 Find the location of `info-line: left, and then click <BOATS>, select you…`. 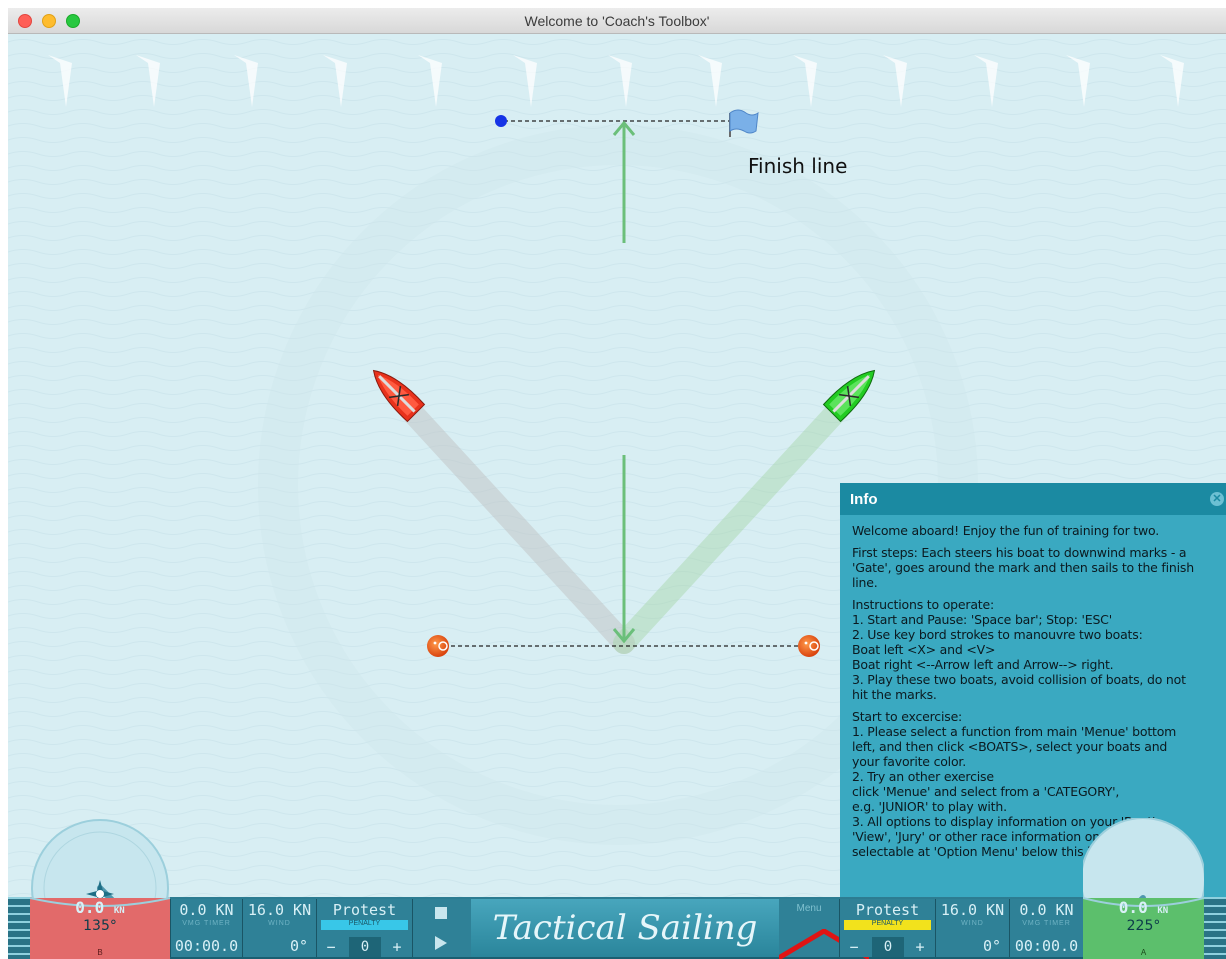

info-line: left, and then click <BOATS>, select you… is located at coordinates (1010, 746).